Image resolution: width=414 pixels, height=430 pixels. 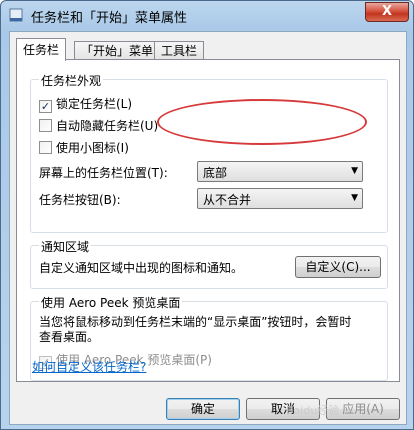 What do you see at coordinates (280, 171) in the screenshot?
I see `location-select: 底部 ▼` at bounding box center [280, 171].